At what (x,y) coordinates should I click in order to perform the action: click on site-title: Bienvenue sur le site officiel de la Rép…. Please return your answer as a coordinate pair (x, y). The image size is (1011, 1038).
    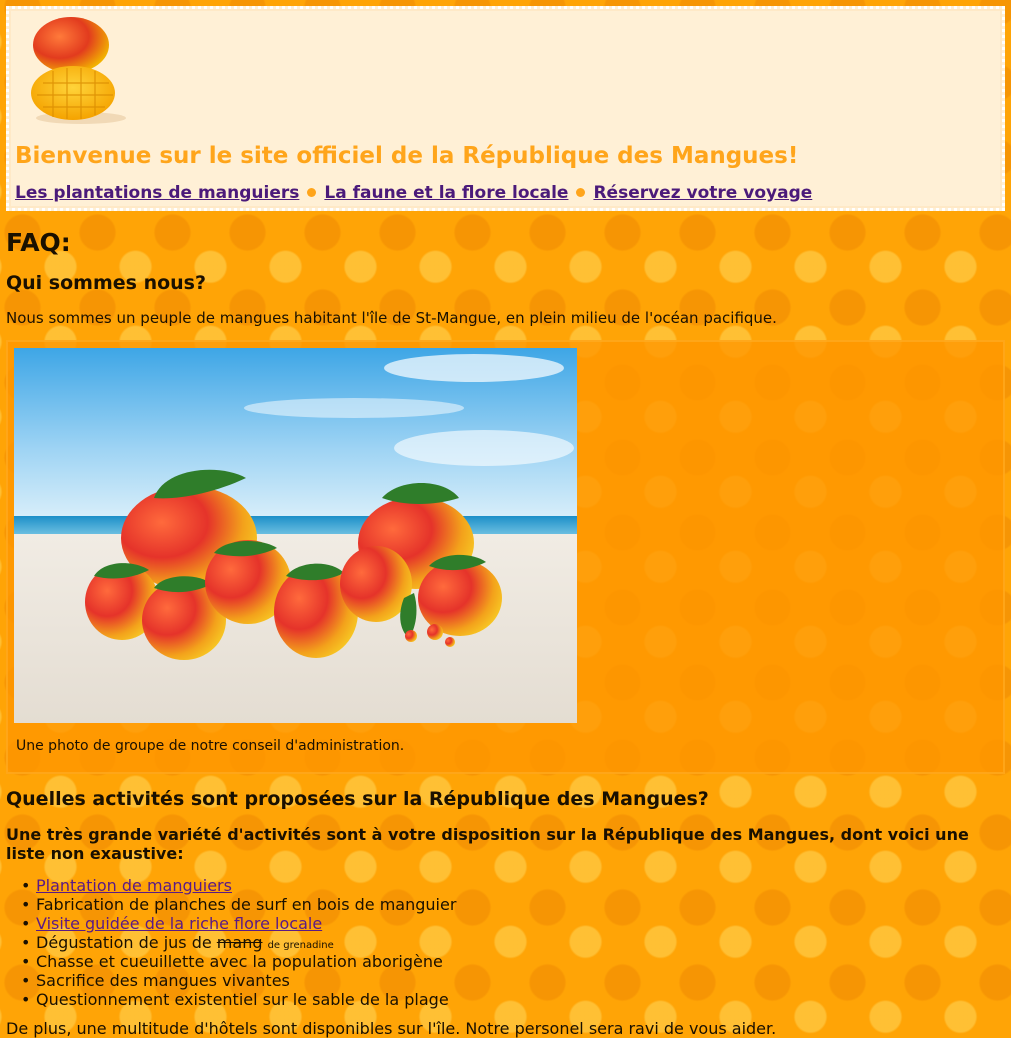
    Looking at the image, I should click on (407, 156).